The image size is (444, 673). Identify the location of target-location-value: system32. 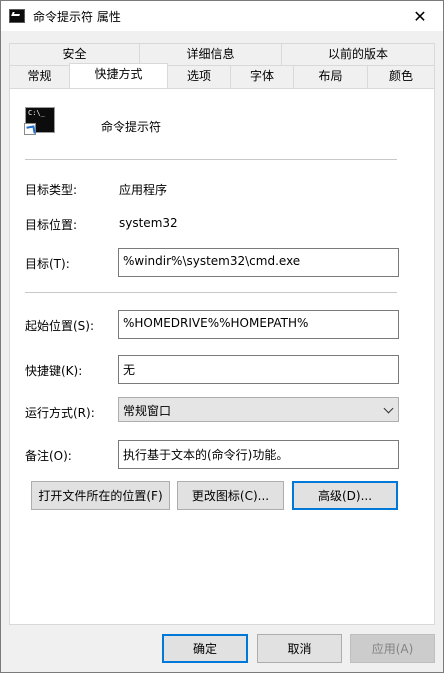
(148, 223).